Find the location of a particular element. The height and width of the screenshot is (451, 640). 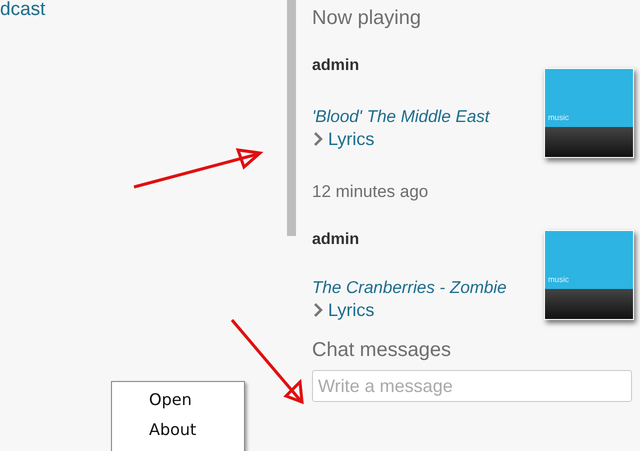

section-heading: Chat messages is located at coordinates (382, 350).